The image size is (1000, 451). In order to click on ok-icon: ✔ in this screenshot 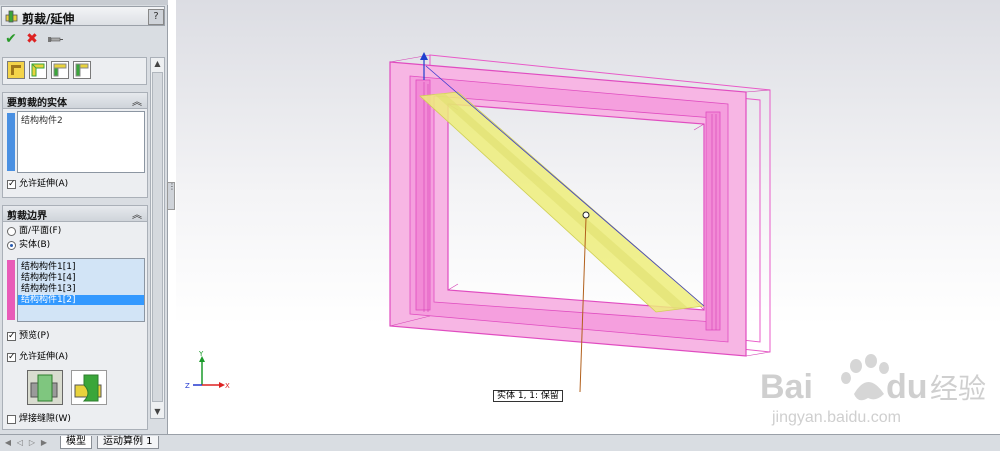, I will do `click(11, 39)`.